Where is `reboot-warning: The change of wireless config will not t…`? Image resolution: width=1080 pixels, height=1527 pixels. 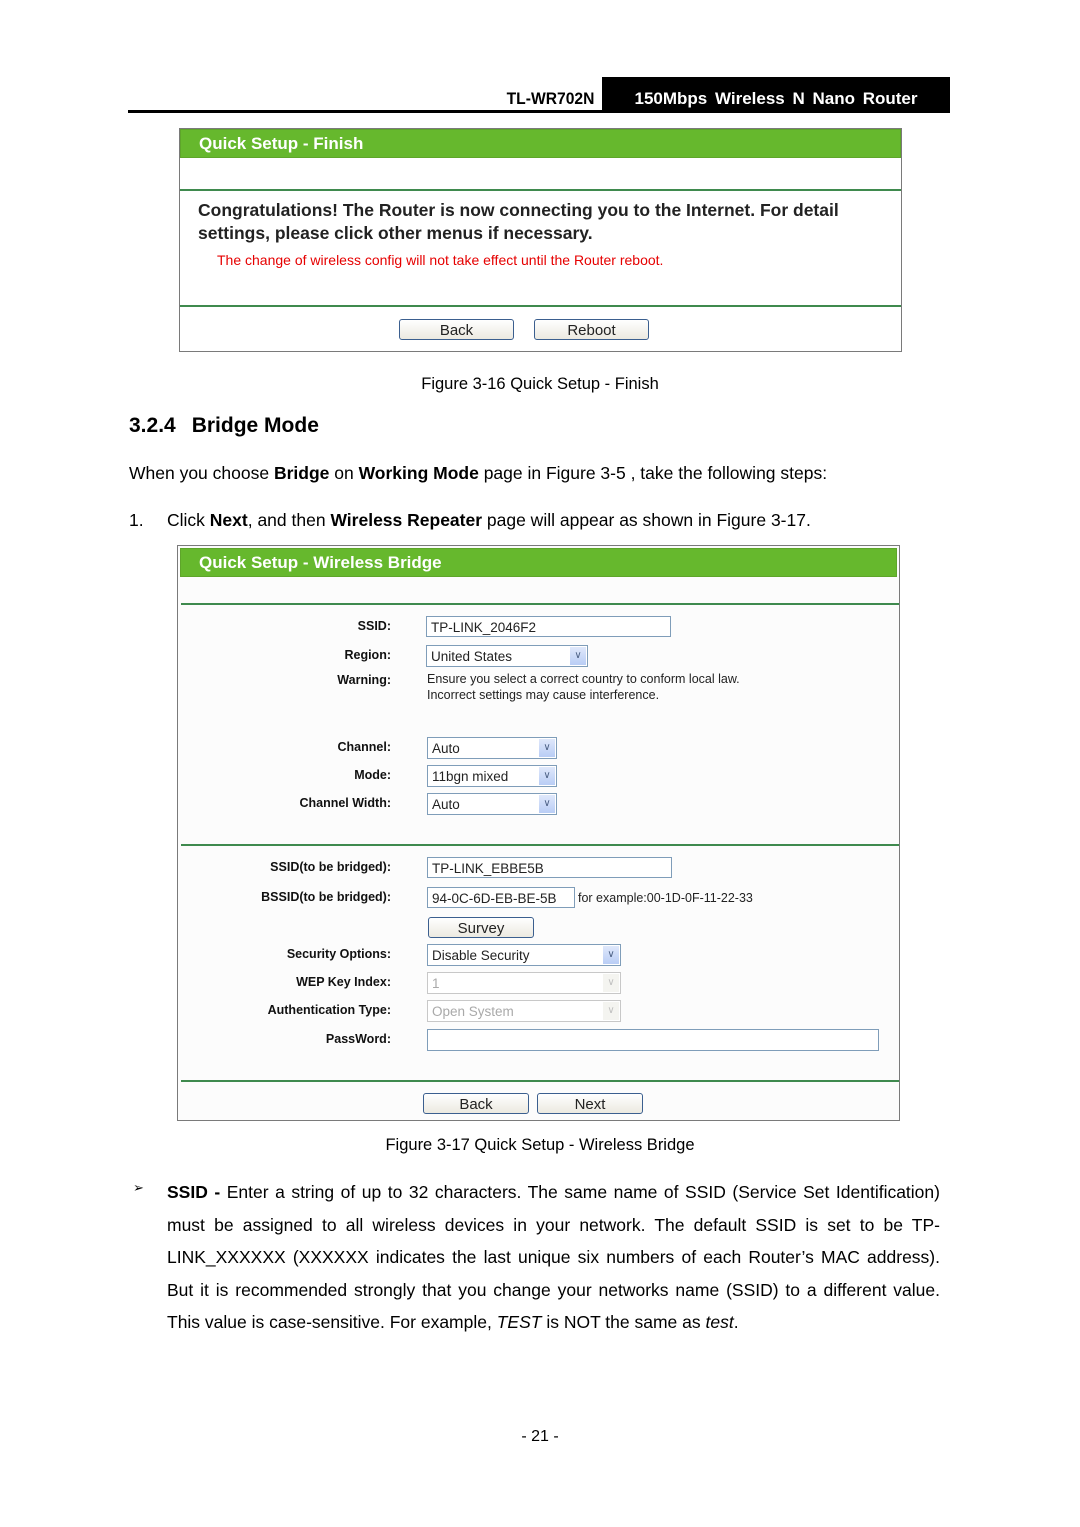
reboot-warning: The change of wireless config will not t… is located at coordinates (440, 260).